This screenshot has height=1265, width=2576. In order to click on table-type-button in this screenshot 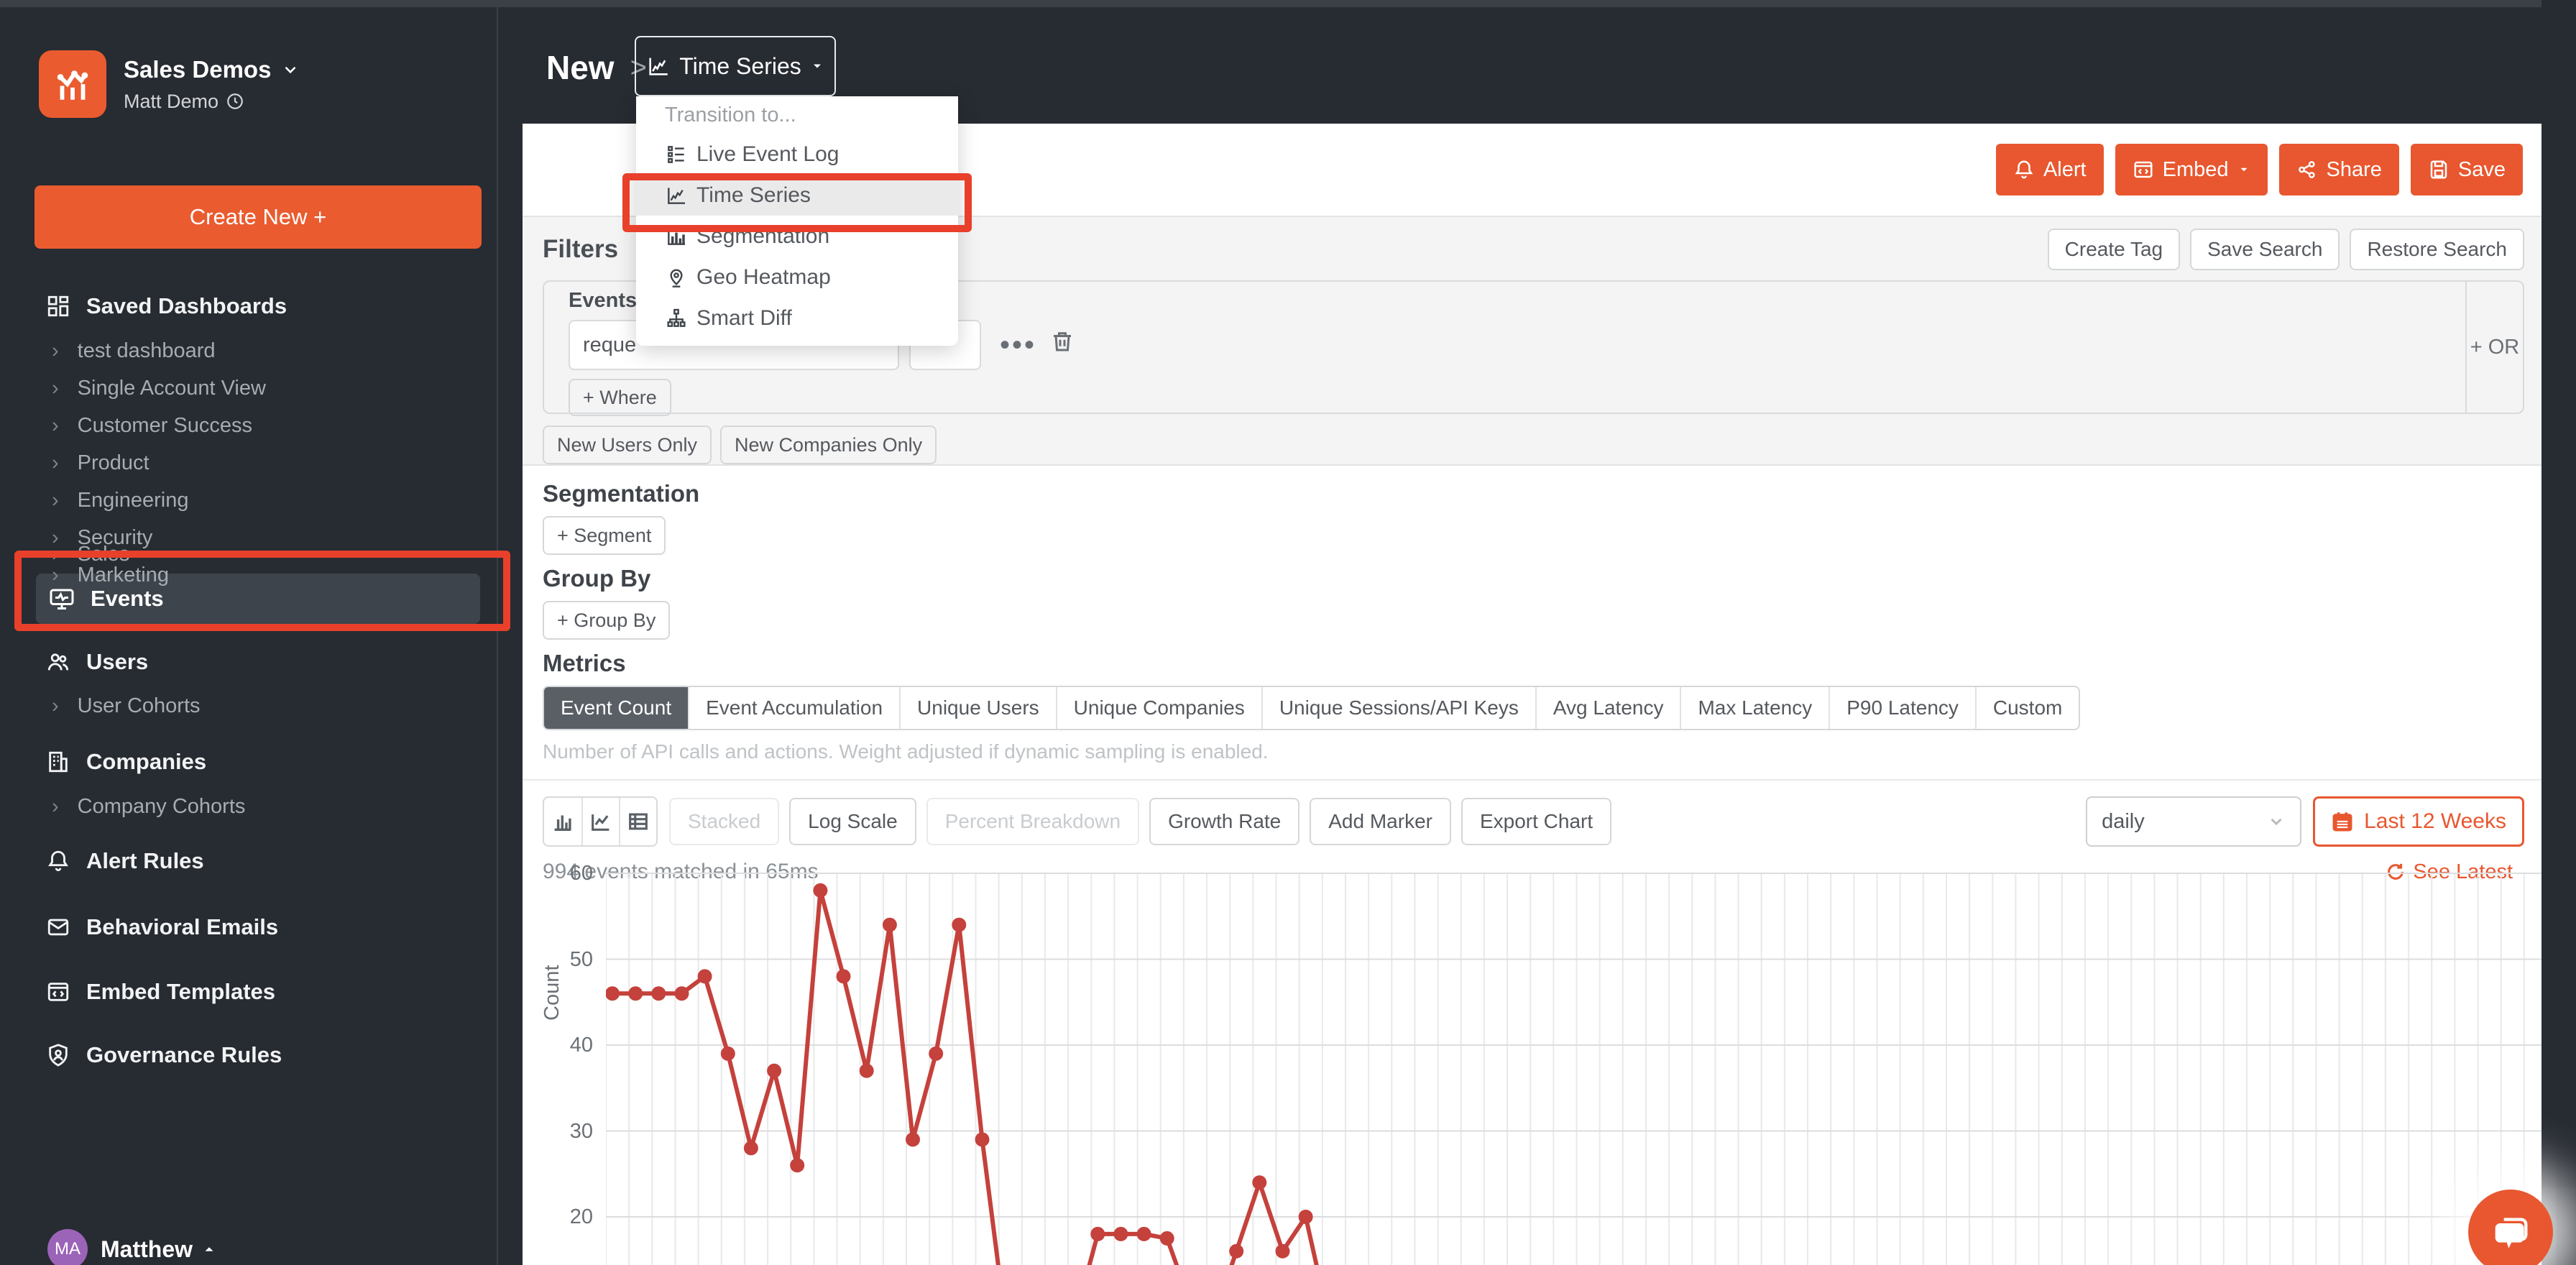, I will do `click(637, 821)`.